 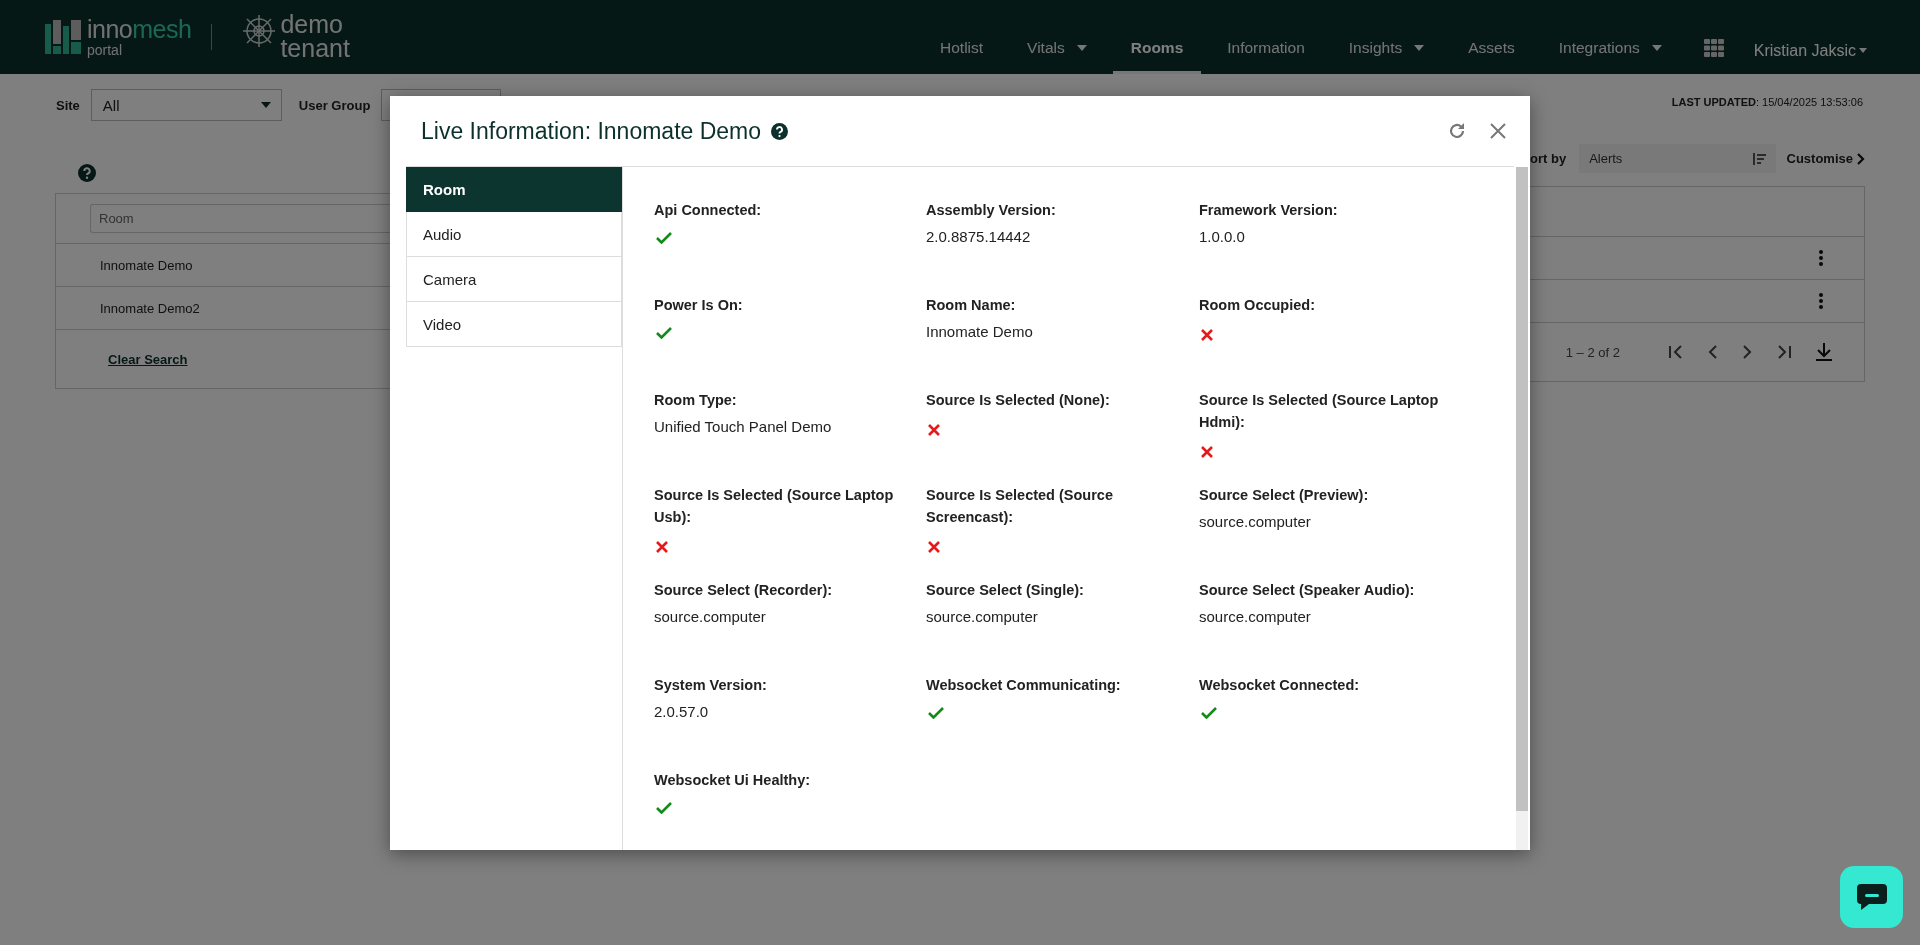 I want to click on apps-grid-icon, so click(x=1713, y=48).